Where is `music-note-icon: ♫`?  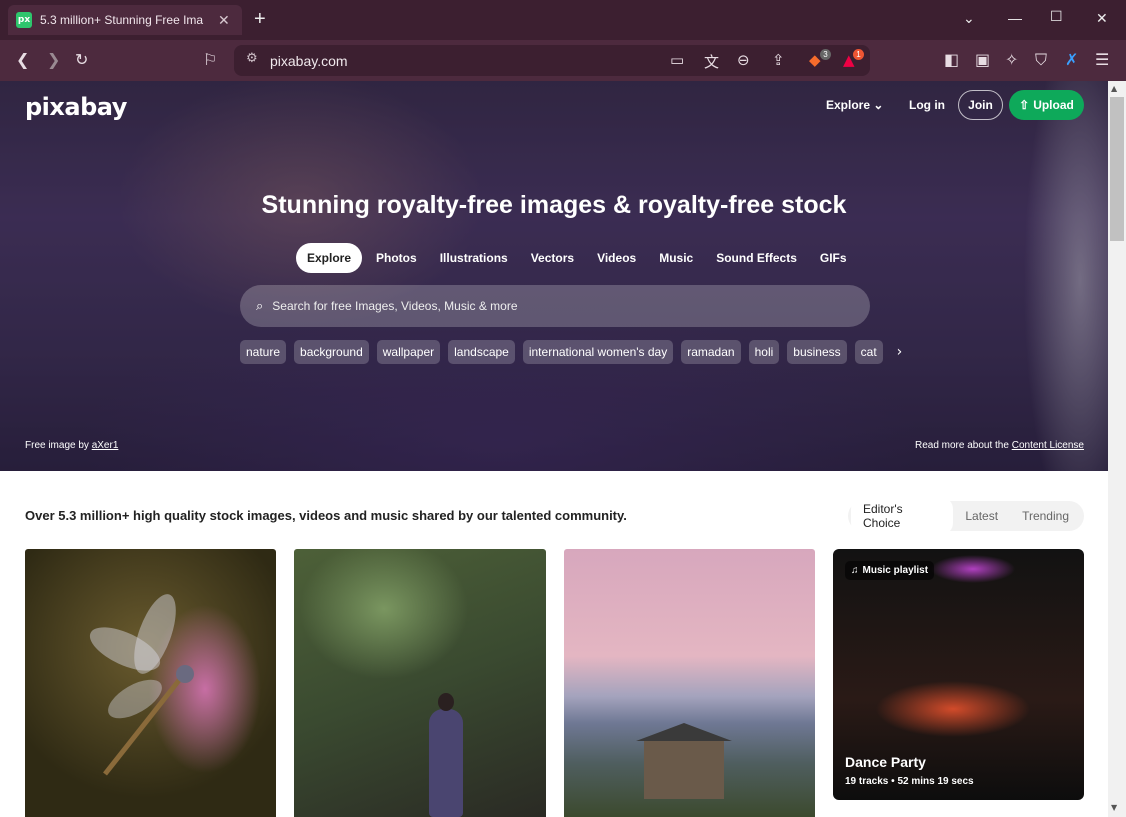 music-note-icon: ♫ is located at coordinates (855, 570).